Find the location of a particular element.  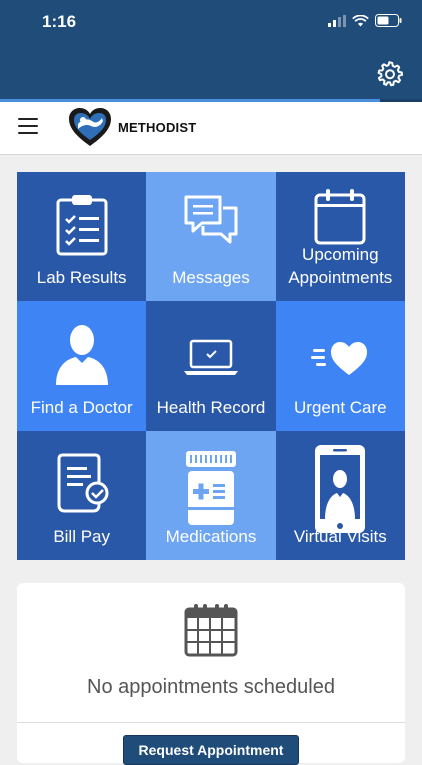

tile-label: Urgent Care is located at coordinates (340, 407).